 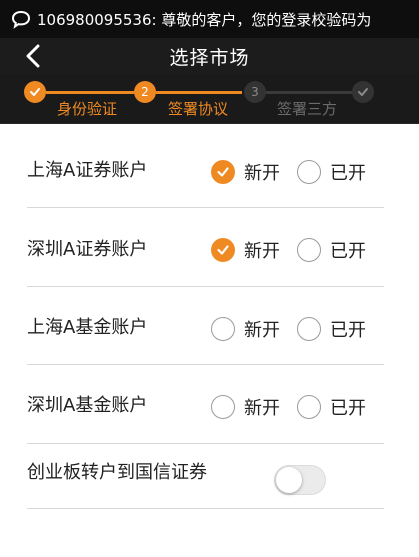 What do you see at coordinates (209, 99) in the screenshot?
I see `step-progress: 2 3 身份验证 签署协议 签署三方` at bounding box center [209, 99].